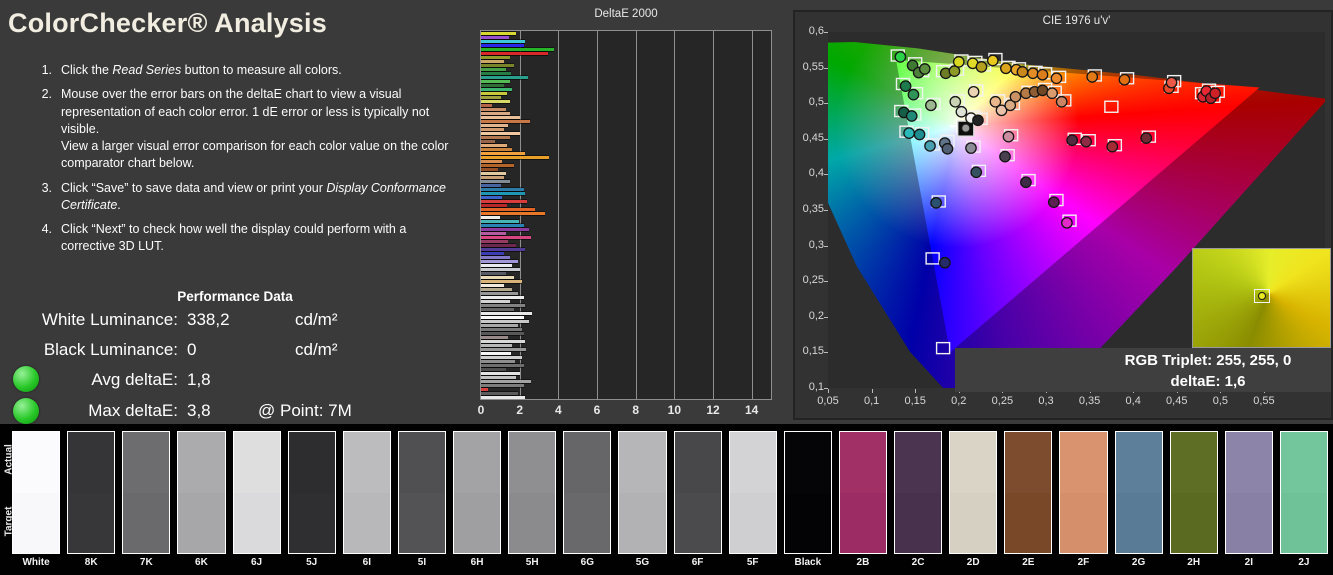 This screenshot has width=1333, height=575. What do you see at coordinates (477, 492) in the screenshot?
I see `swatch-box` at bounding box center [477, 492].